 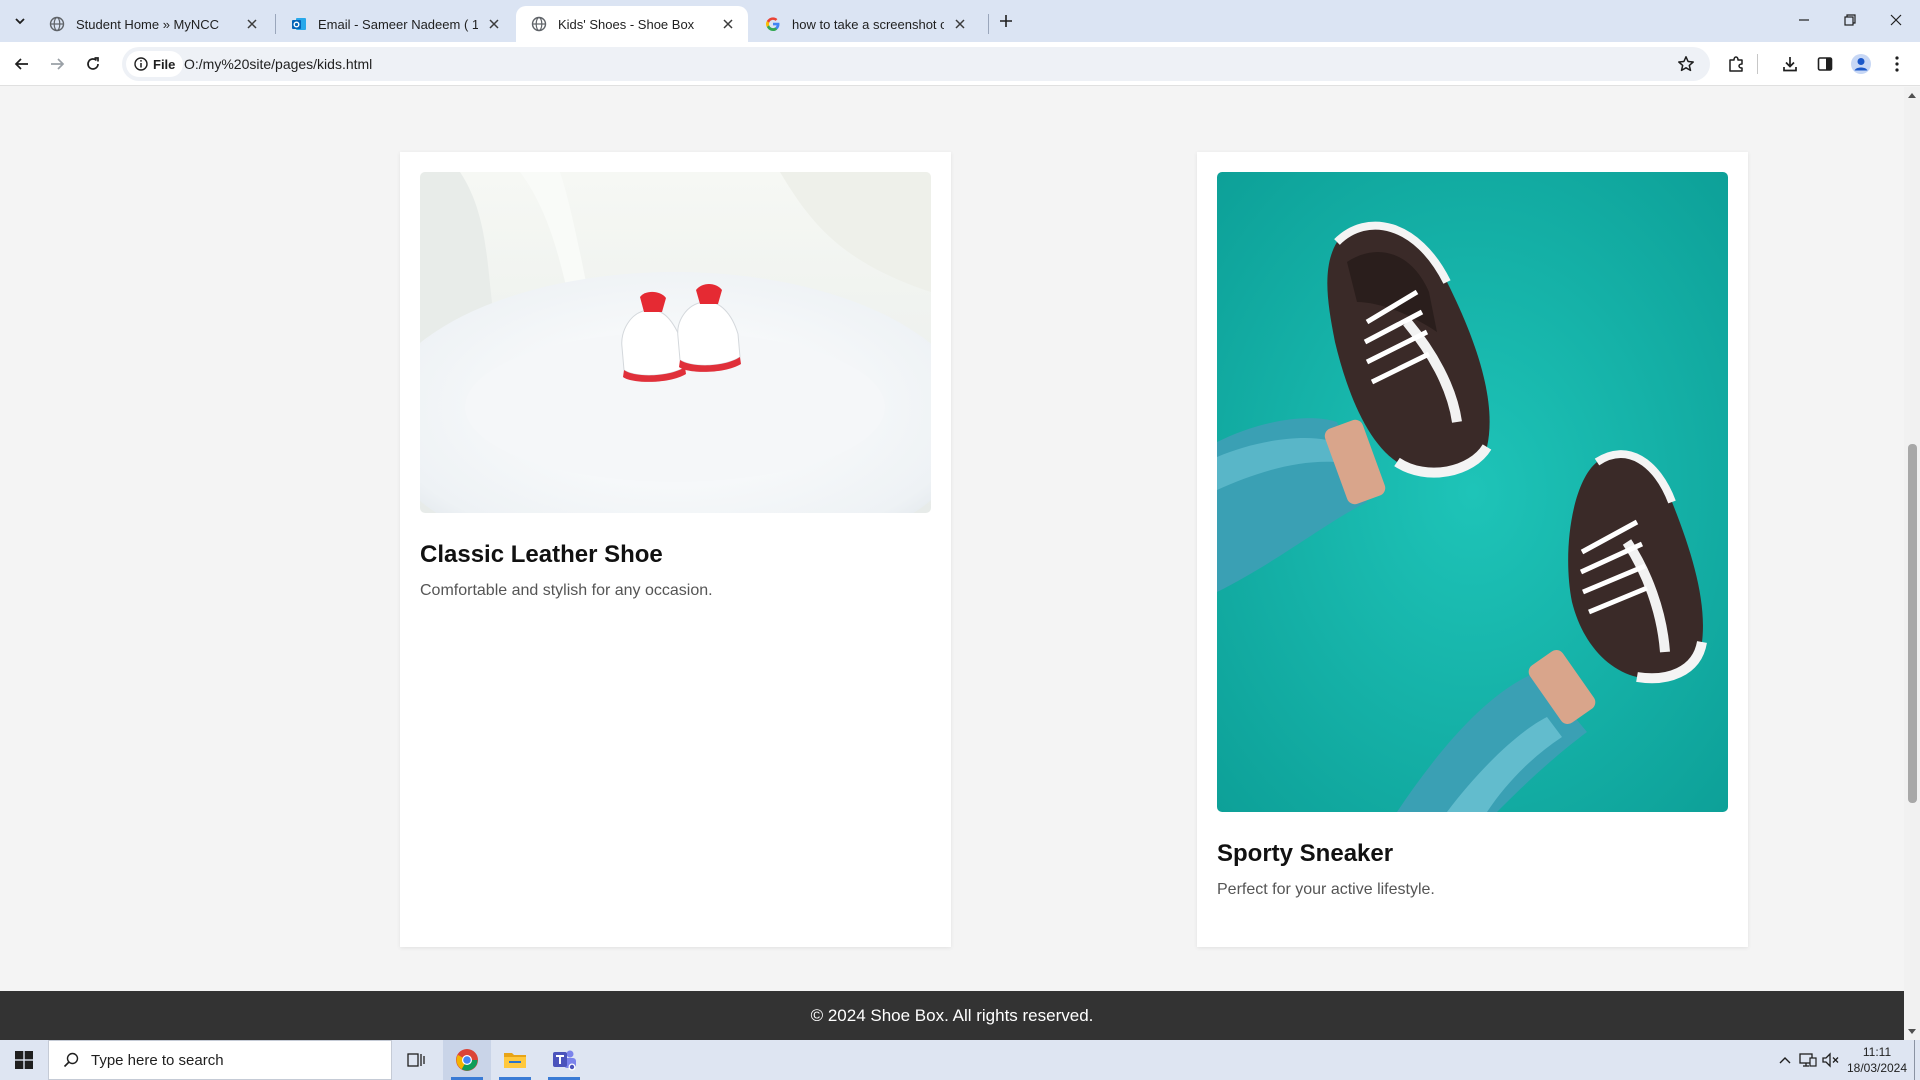 I want to click on baby-shoes-photo, so click(x=675, y=342).